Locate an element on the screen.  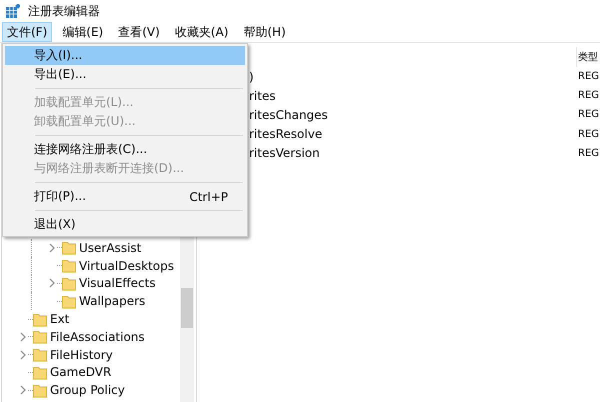
menu-item: 编辑(E) is located at coordinates (82, 32).